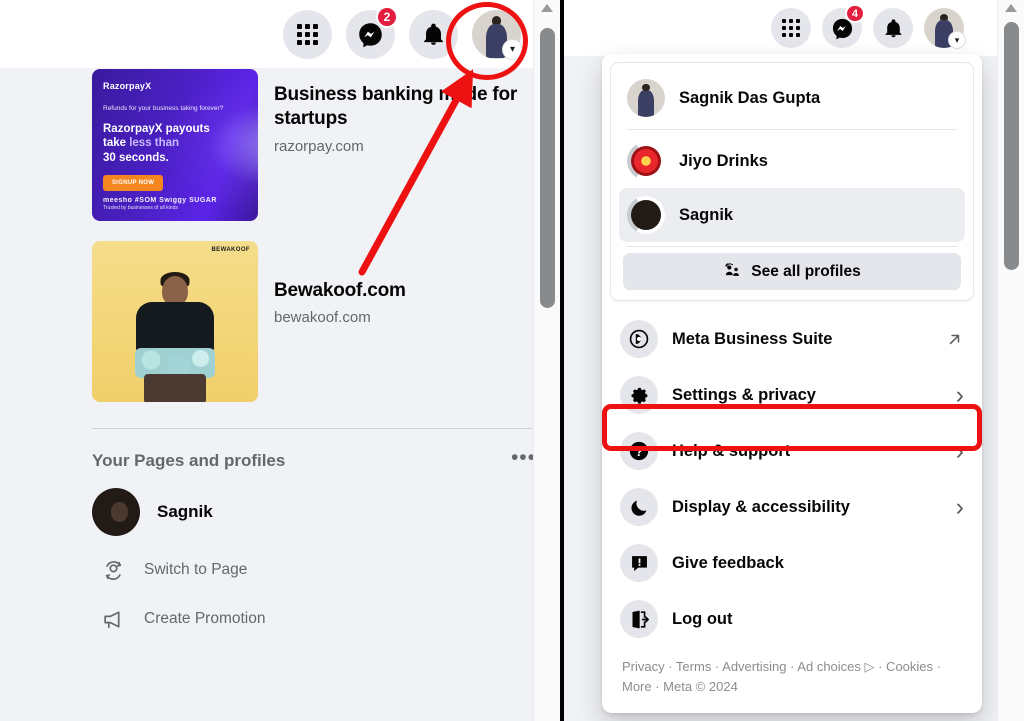 The image size is (1024, 721). I want to click on messenger-icon: 4, so click(843, 26).